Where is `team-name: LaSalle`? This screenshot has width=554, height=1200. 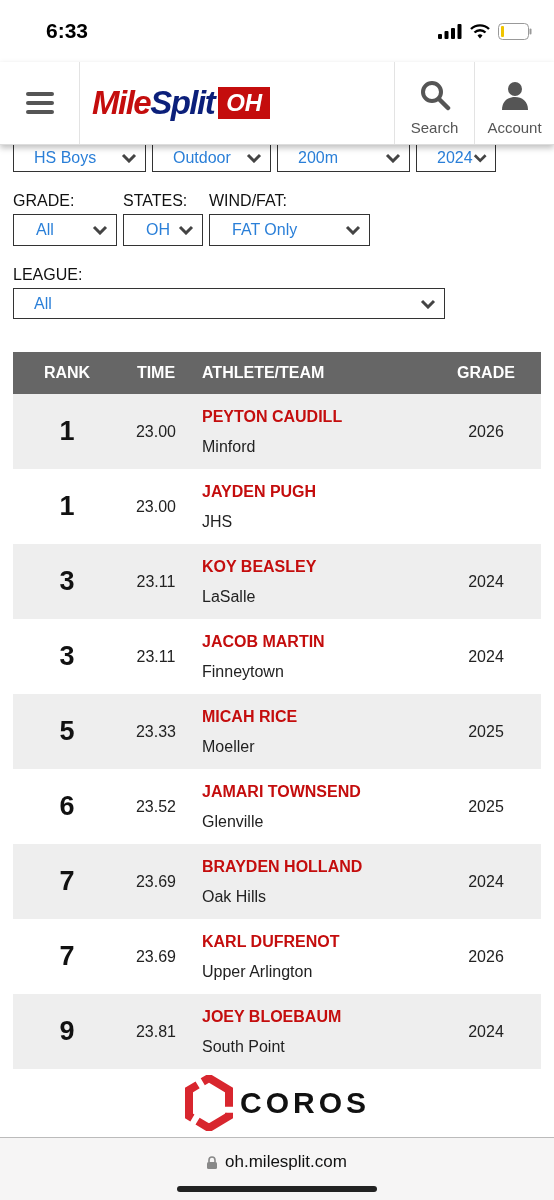
team-name: LaSalle is located at coordinates (229, 596).